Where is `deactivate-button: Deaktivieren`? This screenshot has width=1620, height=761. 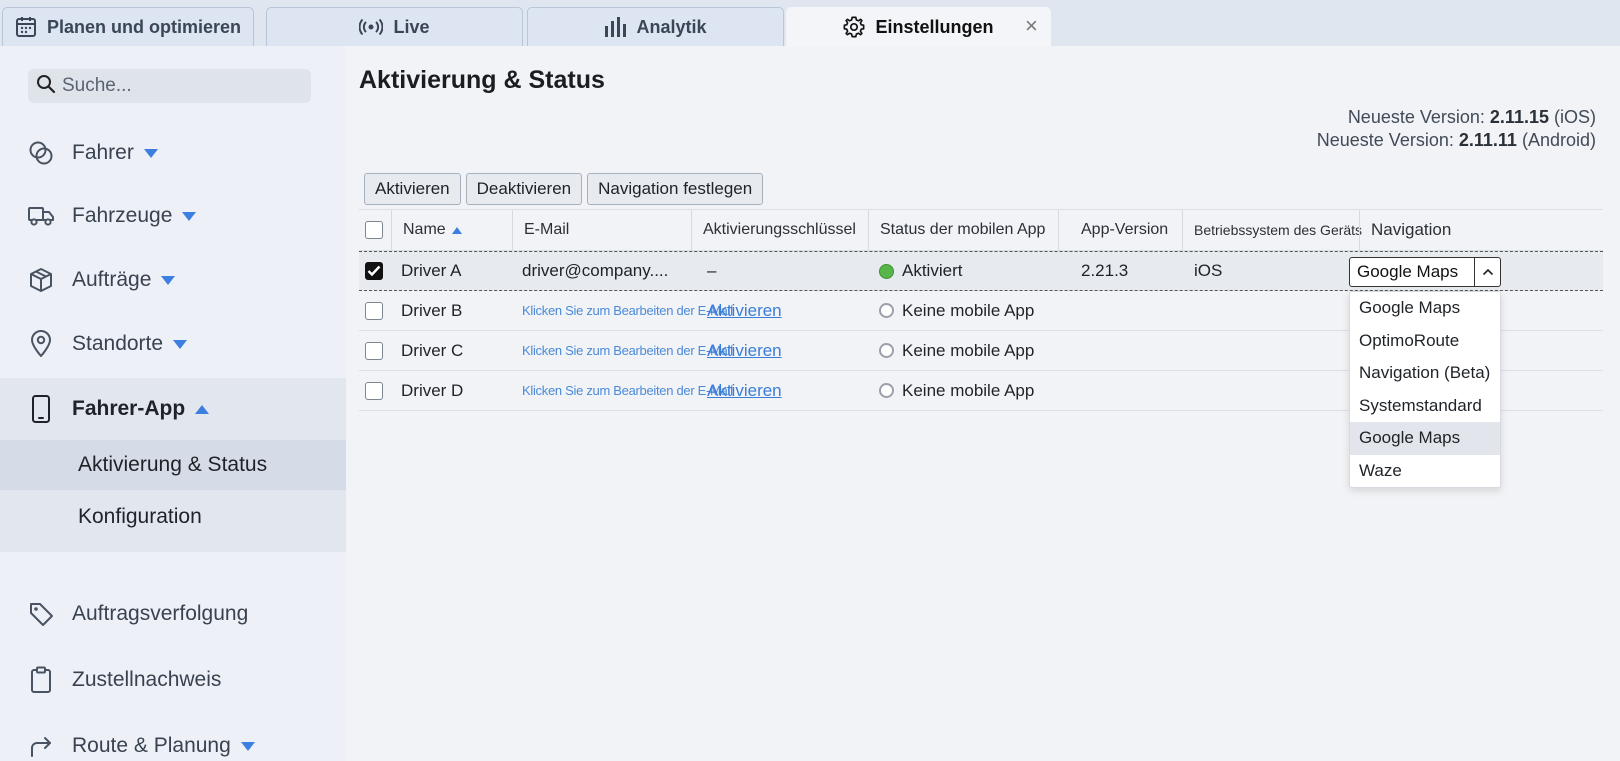
deactivate-button: Deaktivieren is located at coordinates (524, 189).